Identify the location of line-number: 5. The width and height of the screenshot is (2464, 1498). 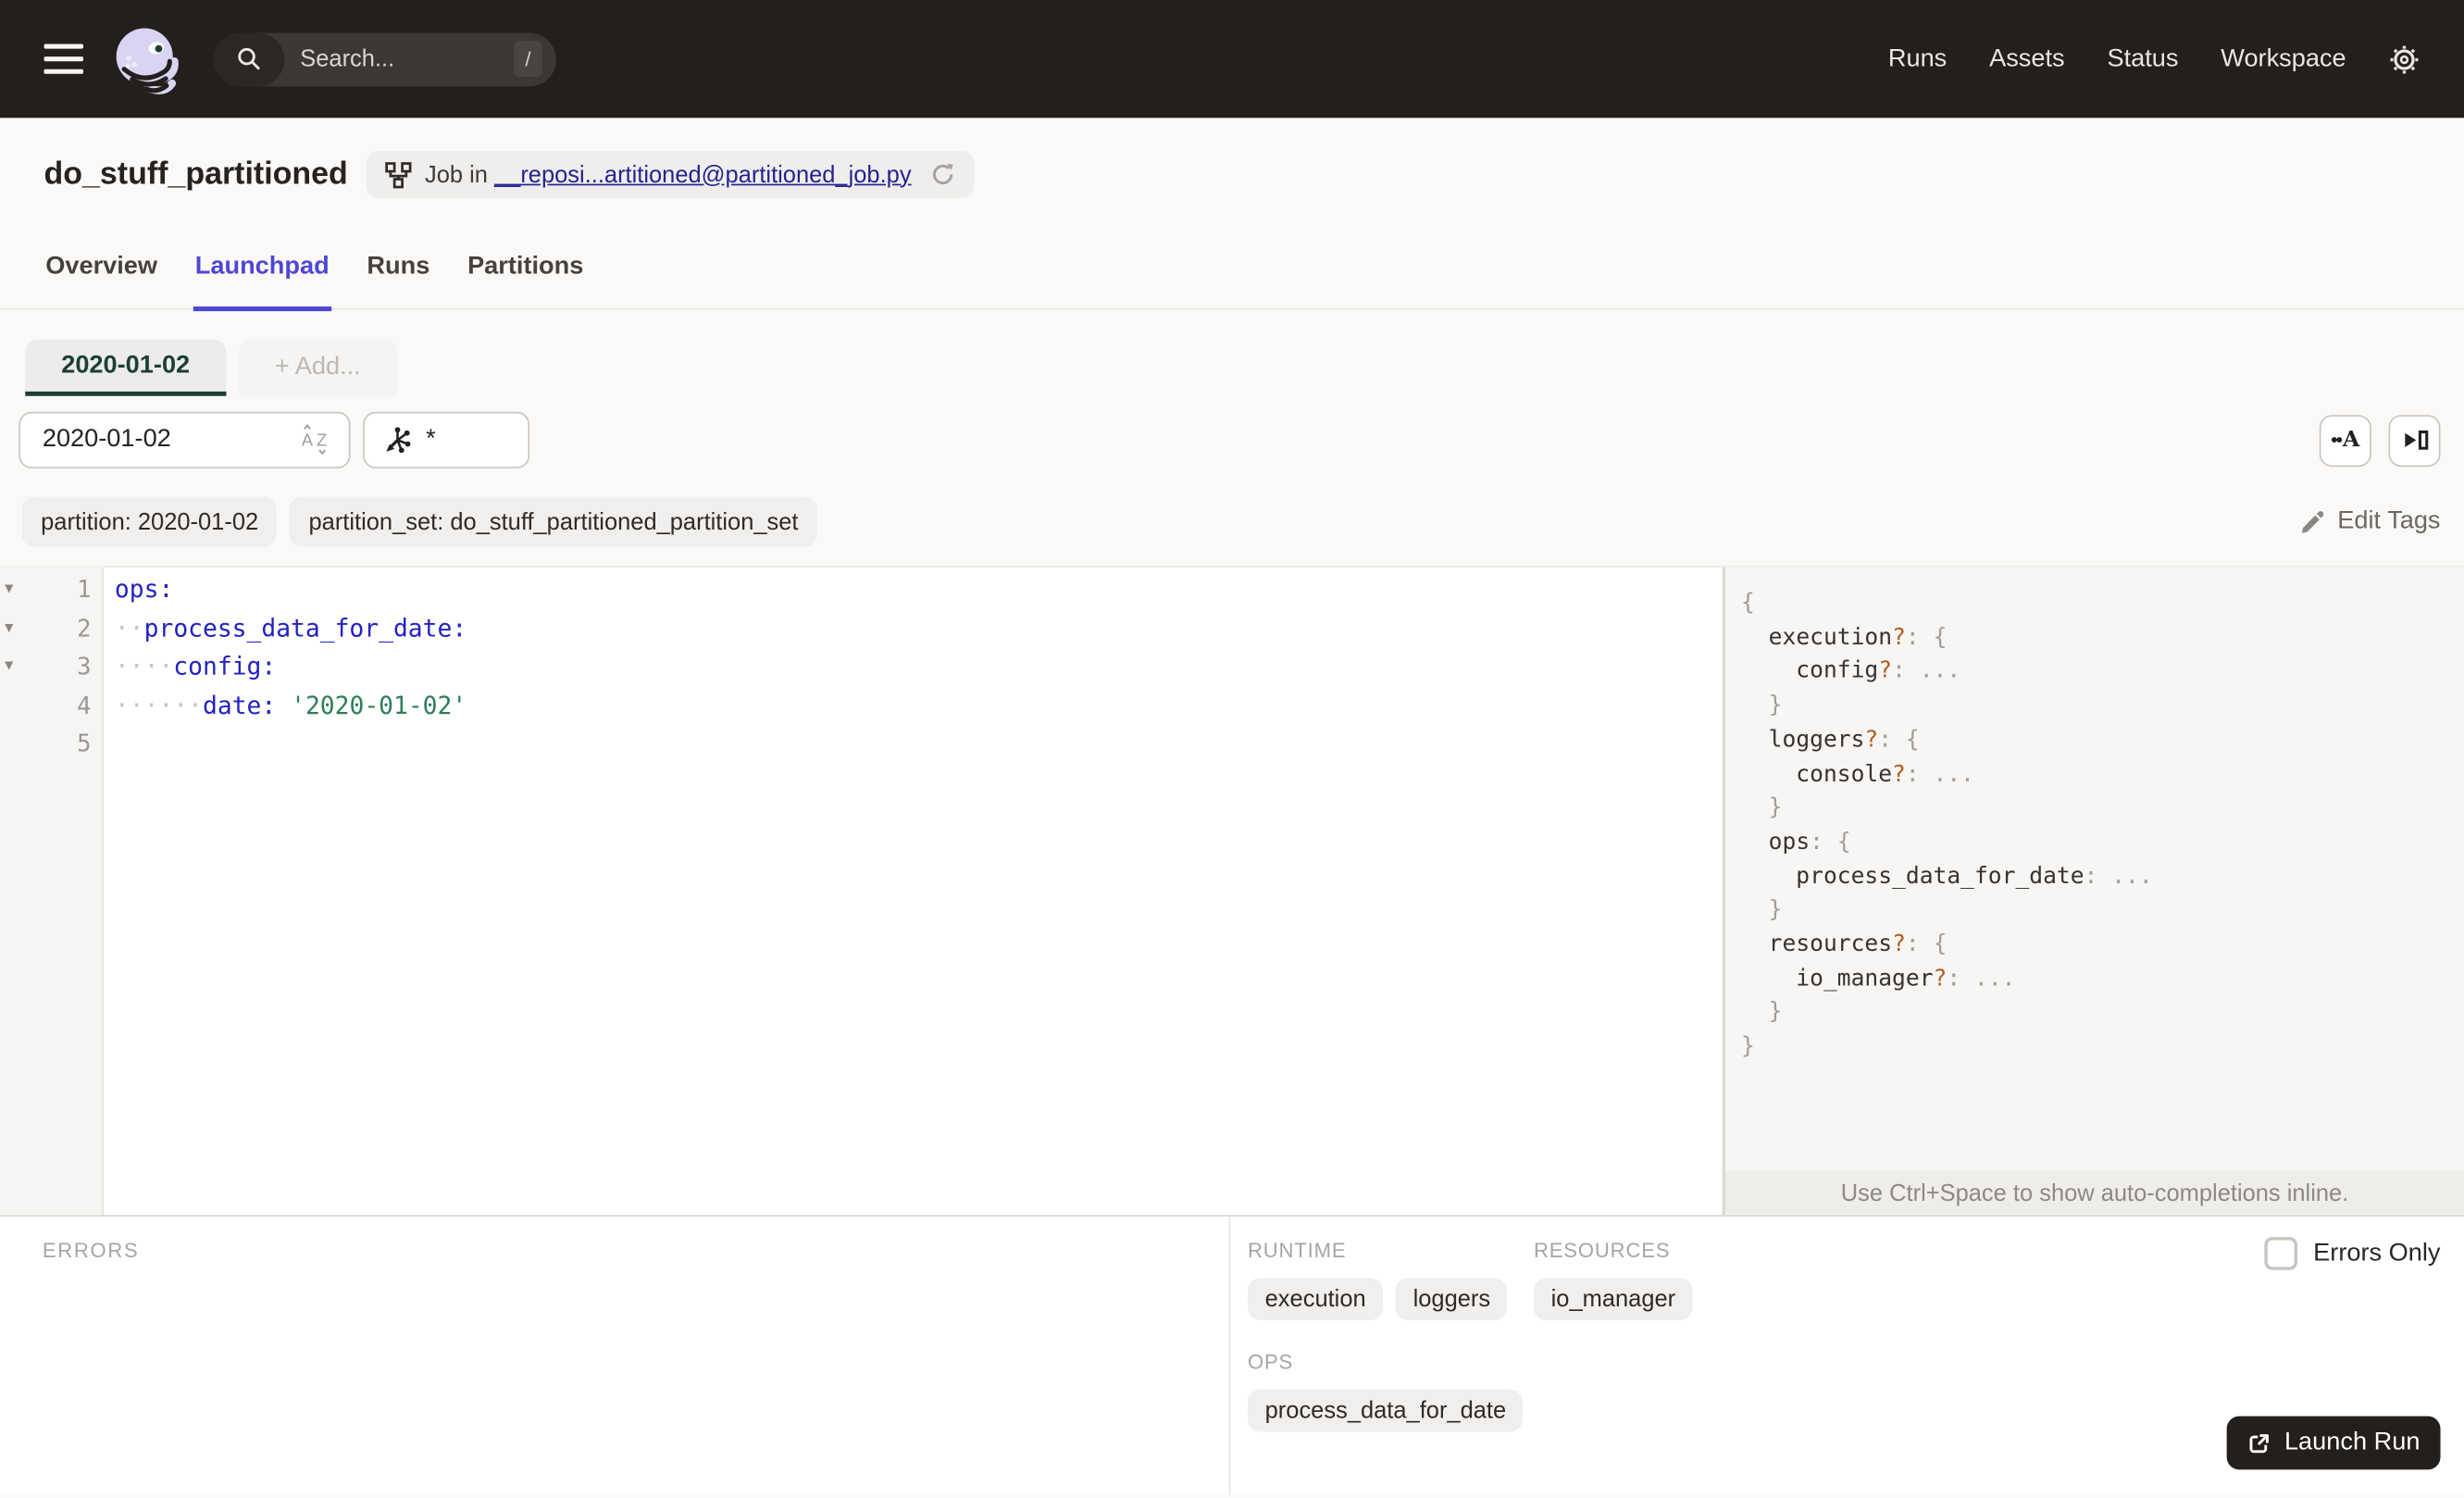
(84, 743).